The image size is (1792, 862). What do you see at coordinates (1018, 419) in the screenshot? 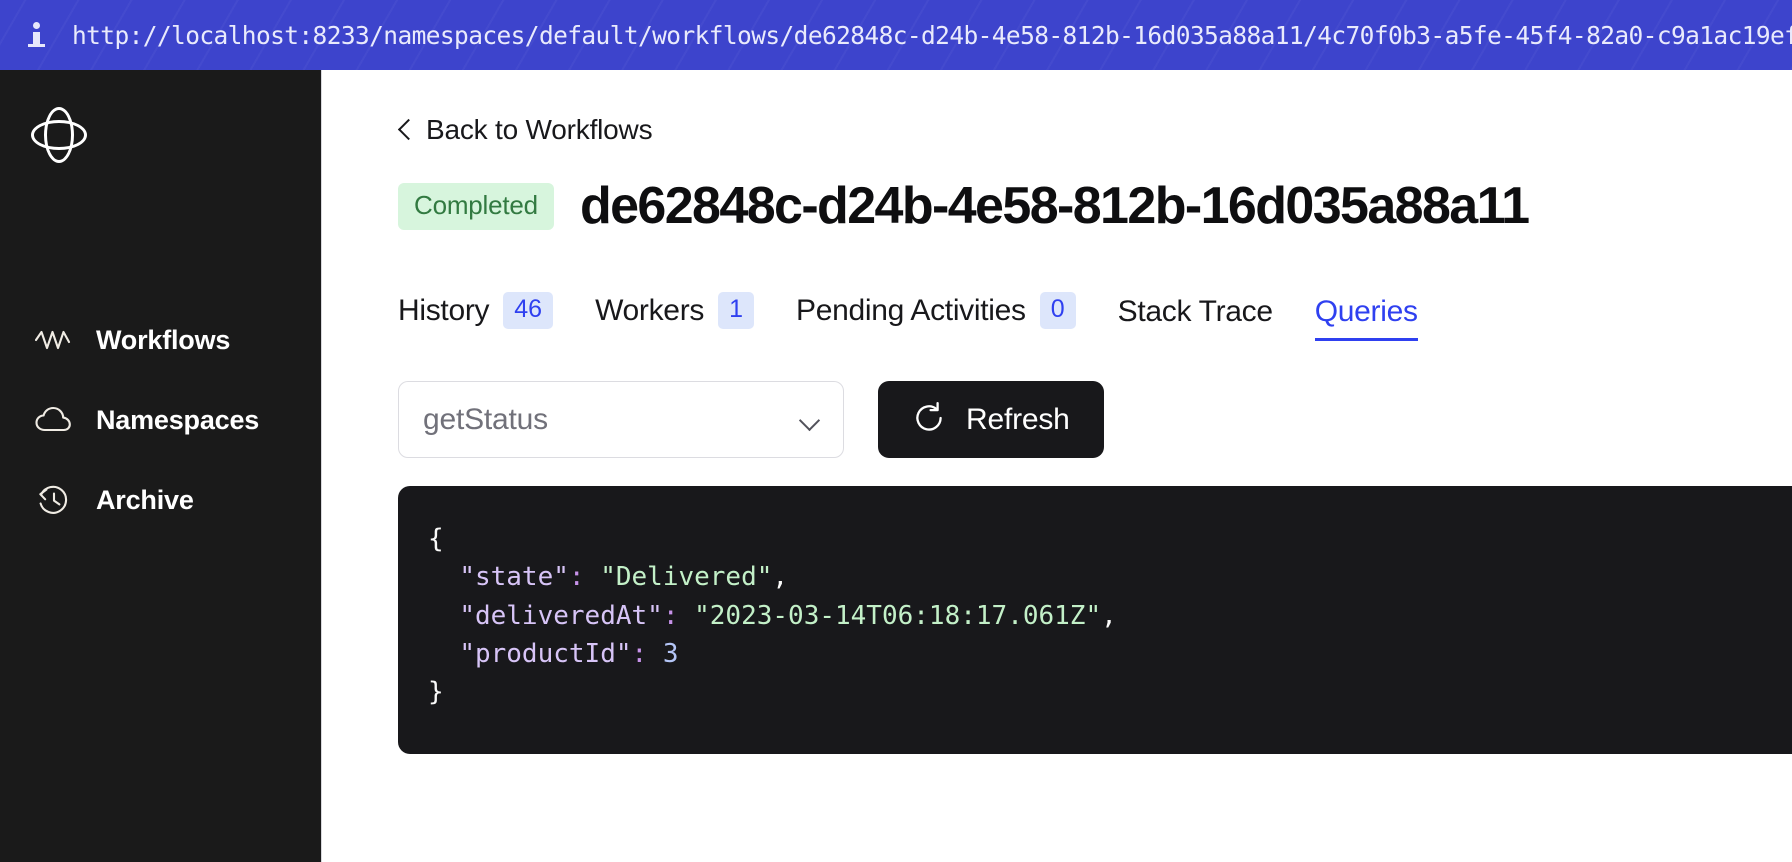
I see `refresh-button-label: Refresh` at bounding box center [1018, 419].